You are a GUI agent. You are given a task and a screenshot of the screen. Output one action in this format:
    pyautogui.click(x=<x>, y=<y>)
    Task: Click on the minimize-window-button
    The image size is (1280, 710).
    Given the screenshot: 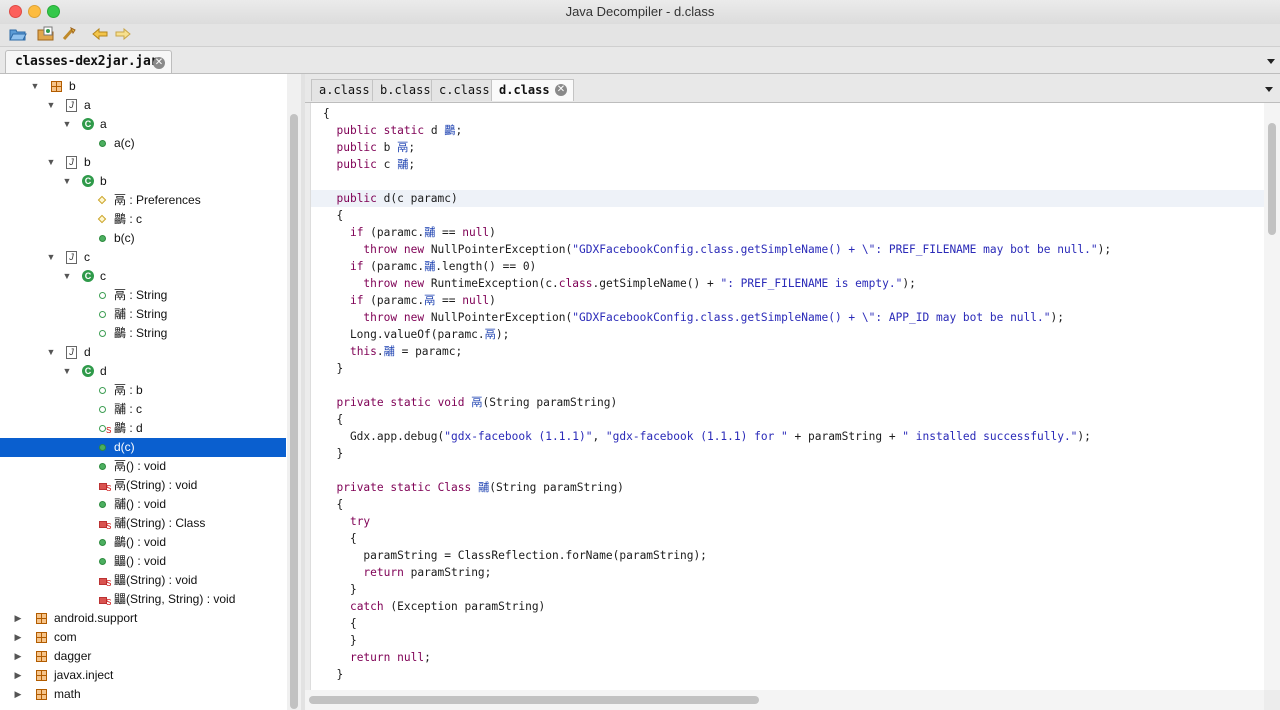 What is the action you would take?
    pyautogui.click(x=34, y=11)
    